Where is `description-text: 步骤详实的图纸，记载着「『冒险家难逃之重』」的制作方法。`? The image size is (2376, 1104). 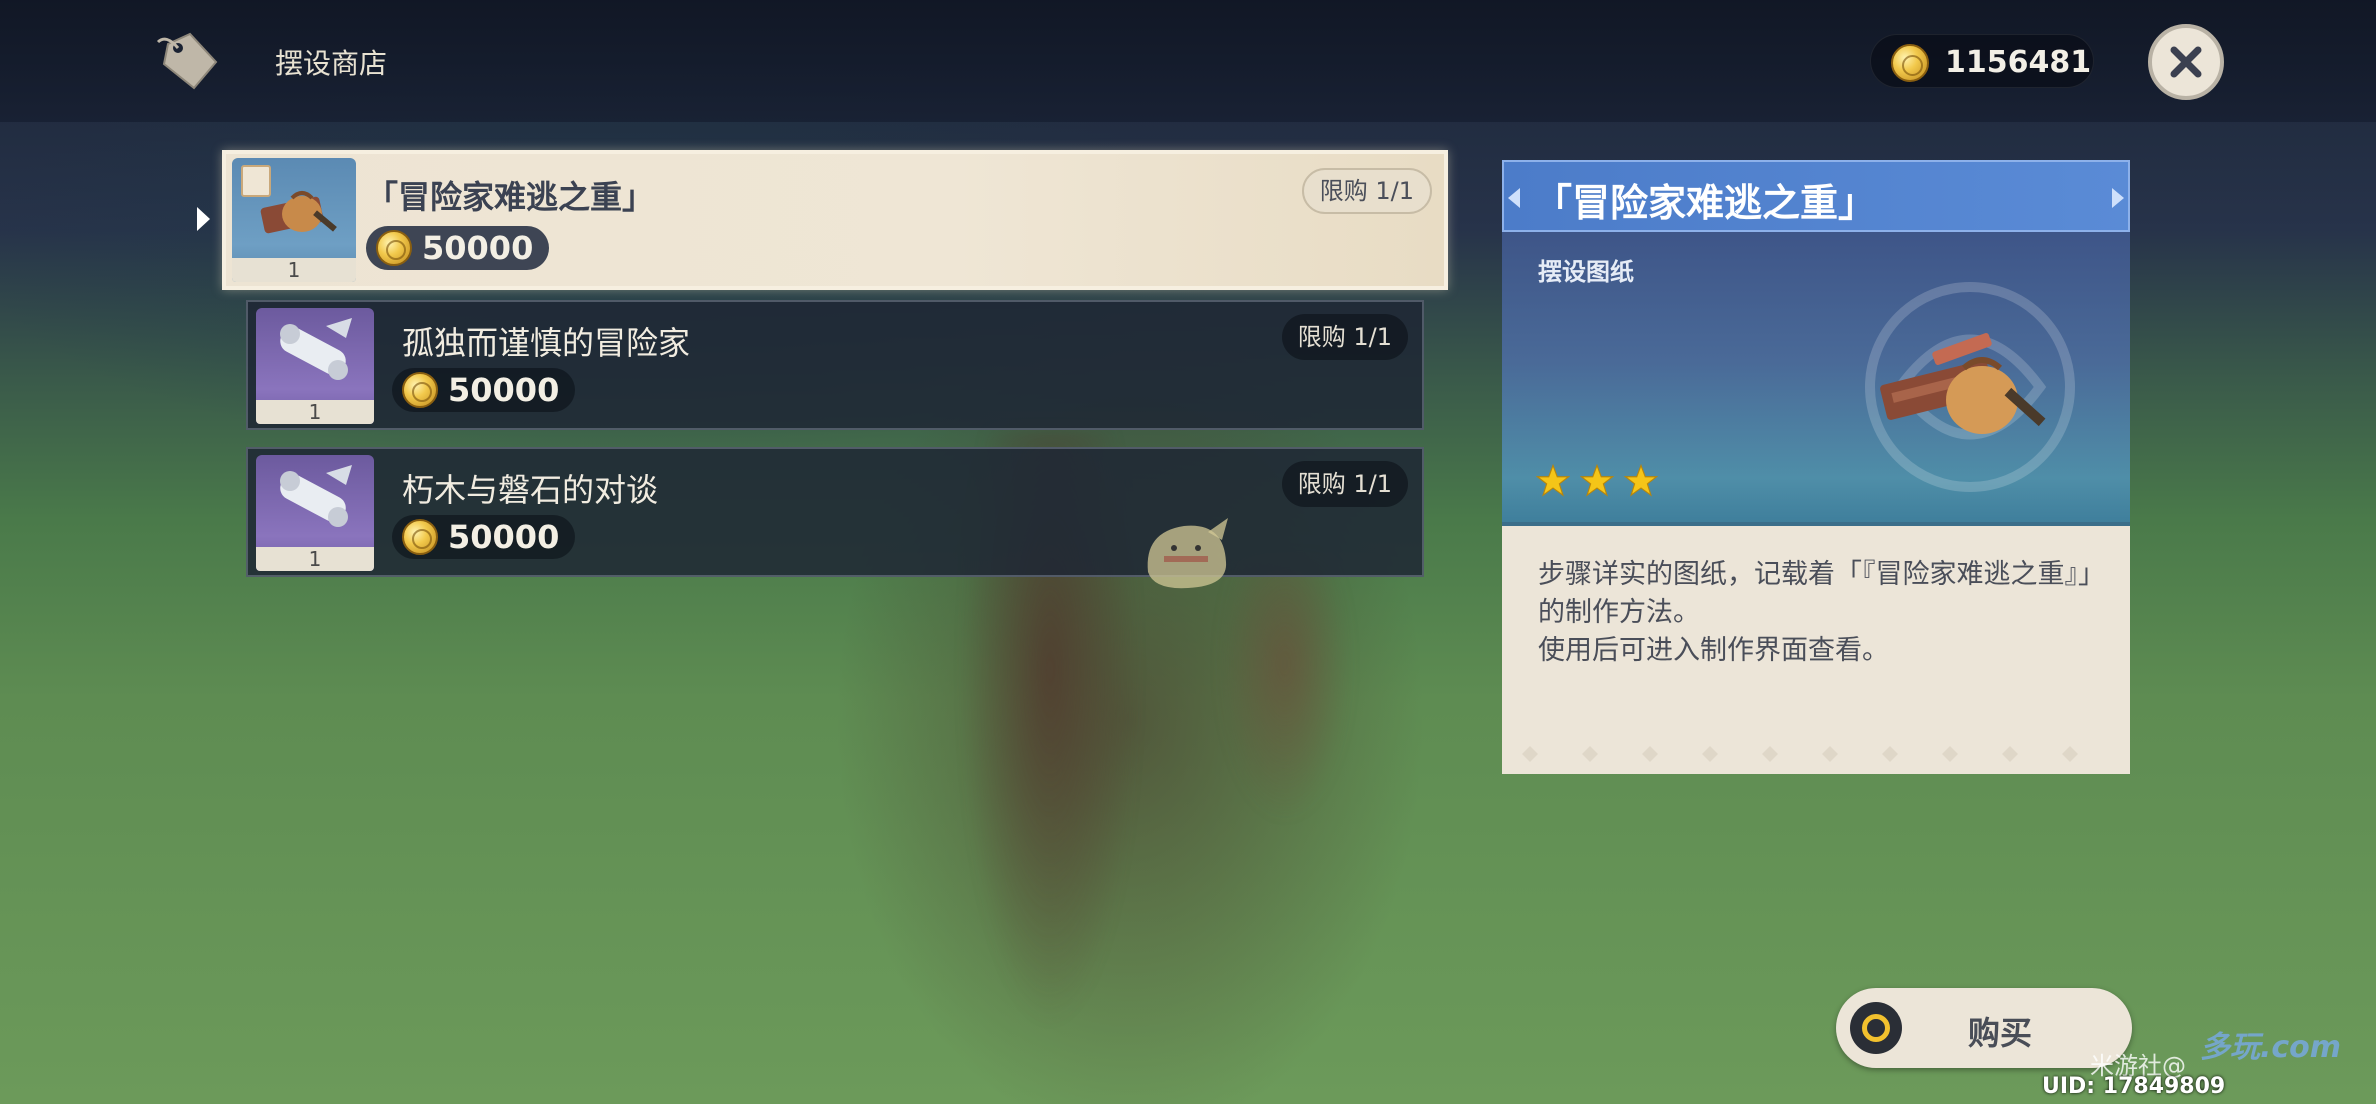
description-text: 步骤详实的图纸，记载着「『冒险家难逃之重』」的制作方法。 is located at coordinates (1815, 593).